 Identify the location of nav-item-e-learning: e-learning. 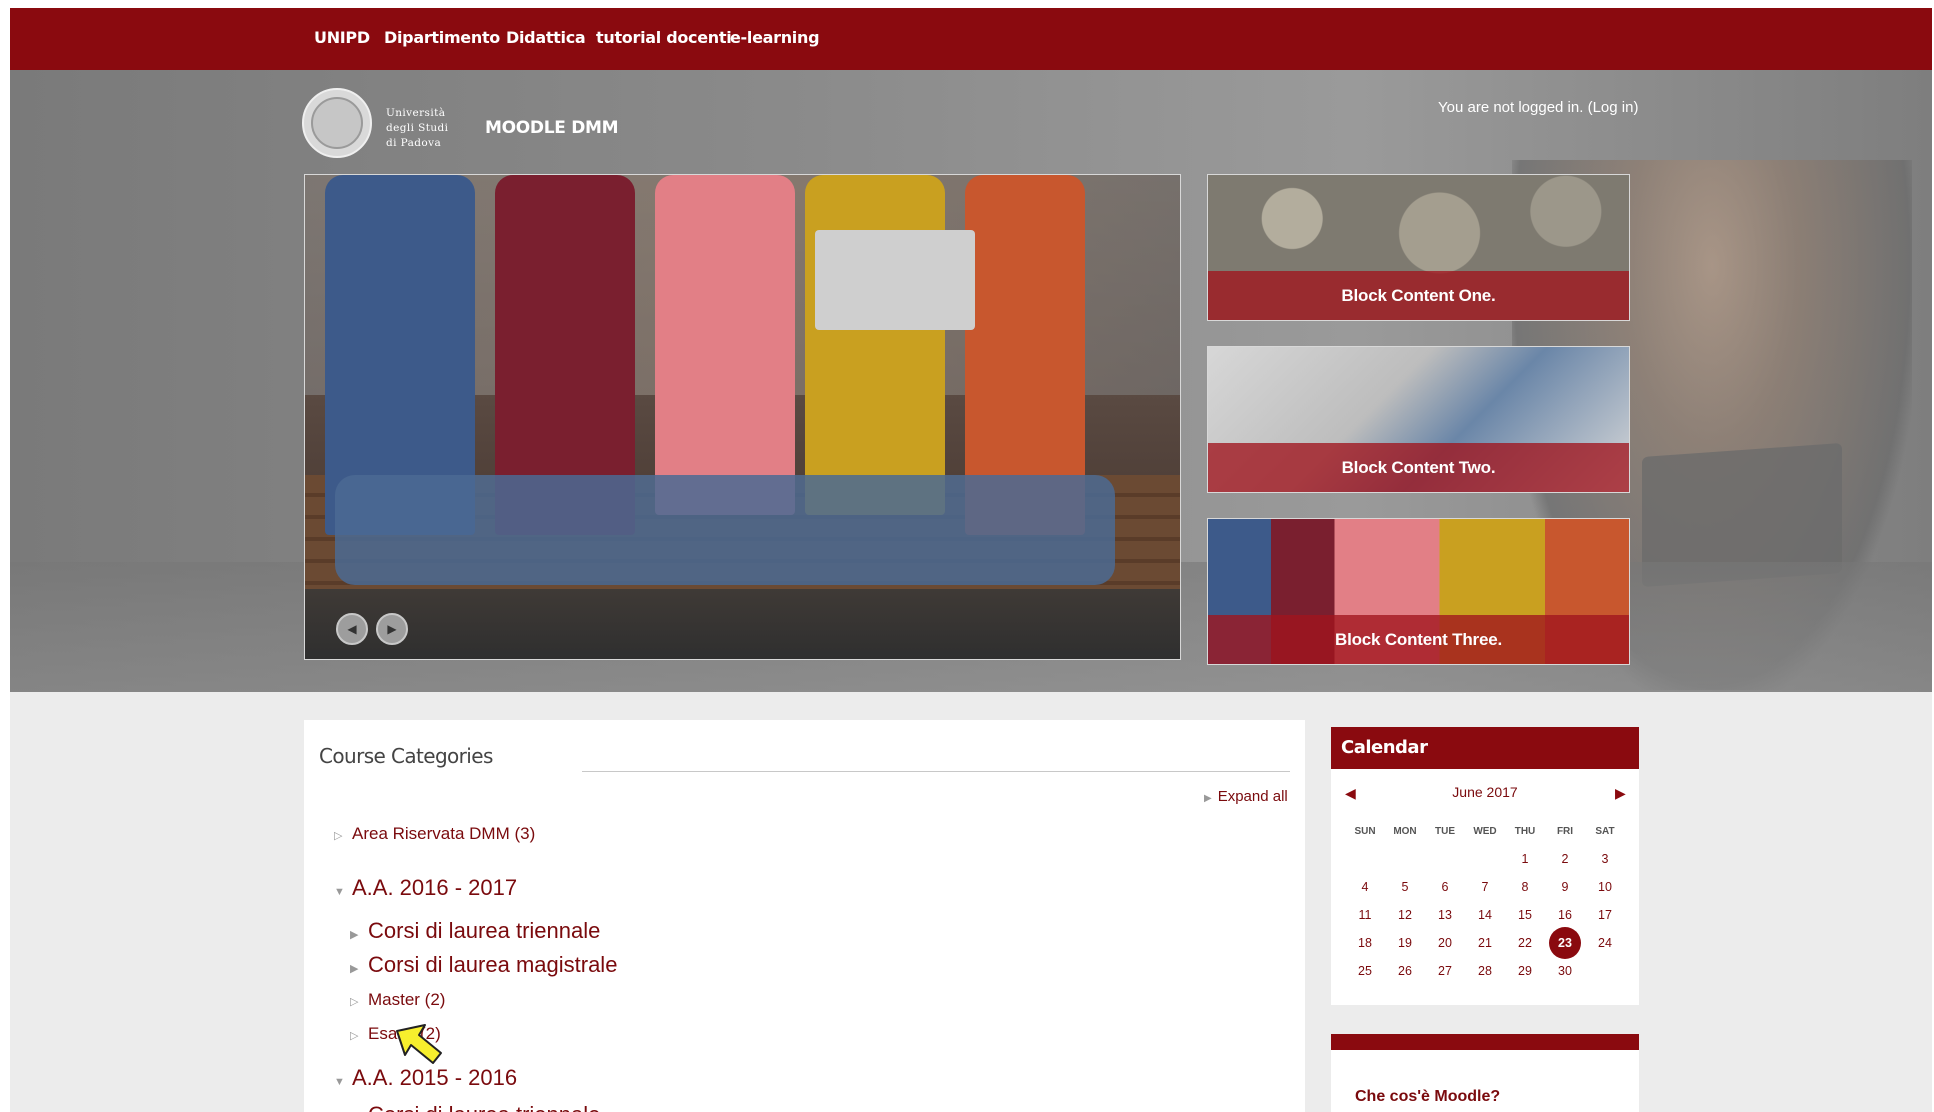
(775, 37).